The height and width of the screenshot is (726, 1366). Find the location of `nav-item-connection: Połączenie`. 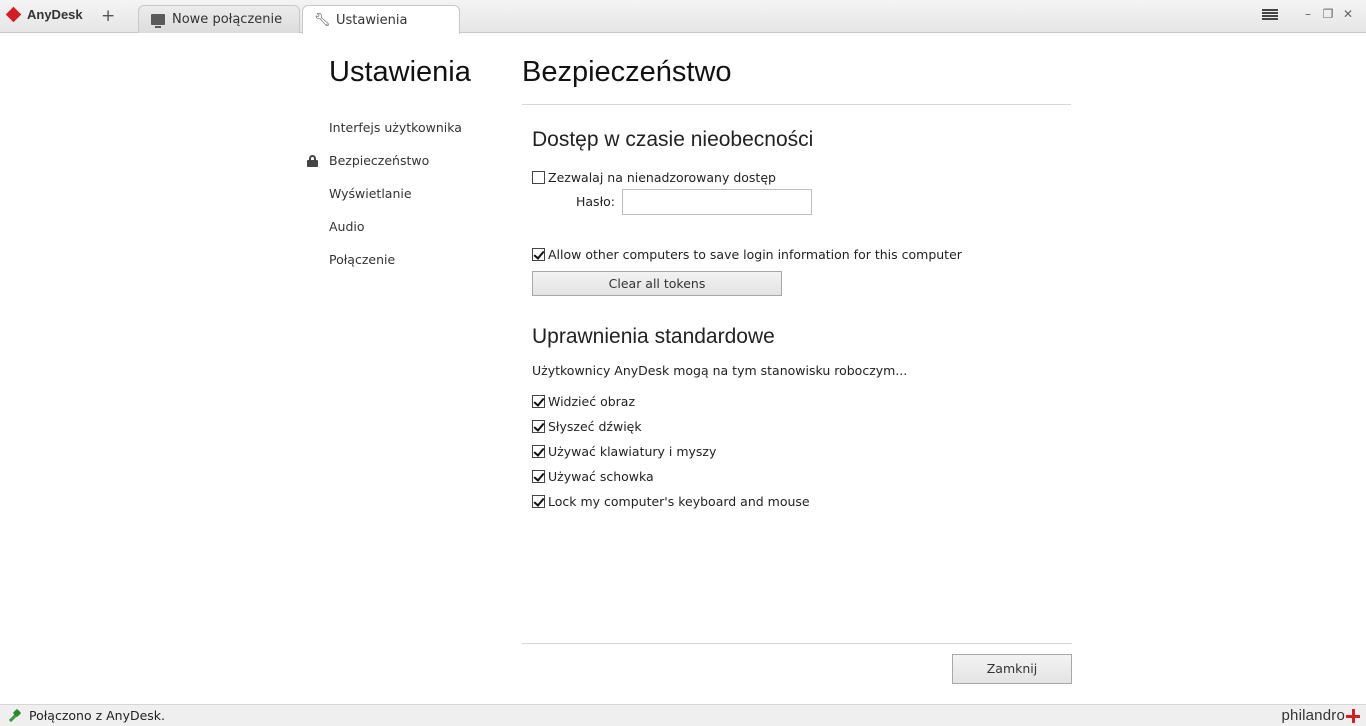

nav-item-connection: Połączenie is located at coordinates (384, 264).